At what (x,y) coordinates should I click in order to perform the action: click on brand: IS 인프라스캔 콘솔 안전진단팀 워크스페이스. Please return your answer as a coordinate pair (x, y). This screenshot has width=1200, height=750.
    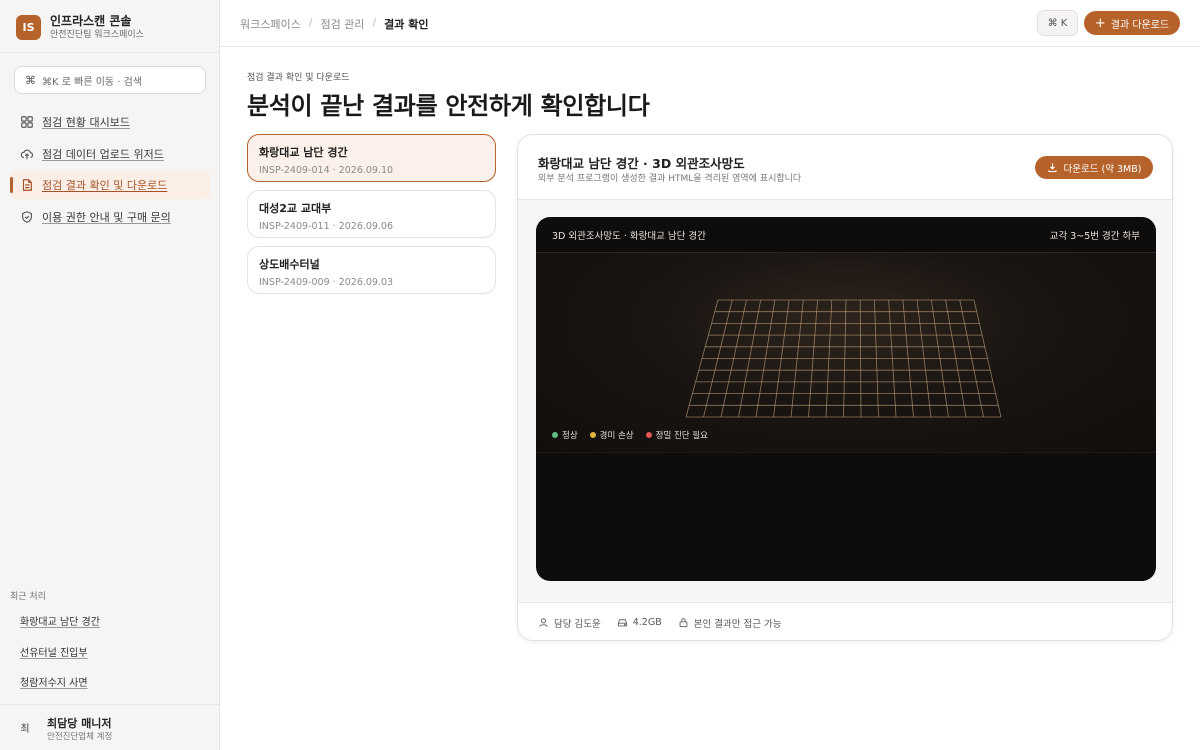
    Looking at the image, I should click on (80, 27).